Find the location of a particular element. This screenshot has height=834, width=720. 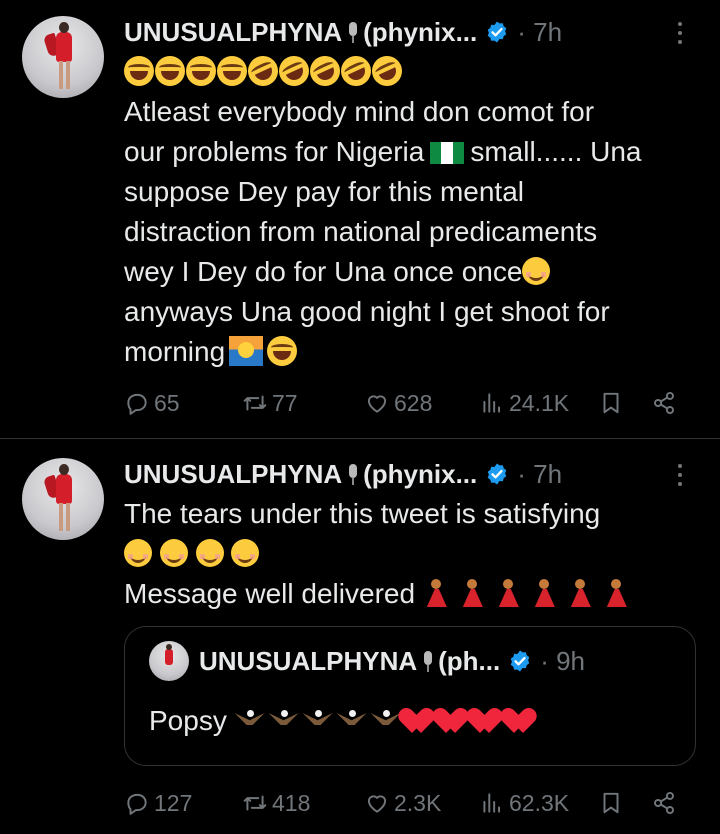

like-count: 628 is located at coordinates (413, 402).